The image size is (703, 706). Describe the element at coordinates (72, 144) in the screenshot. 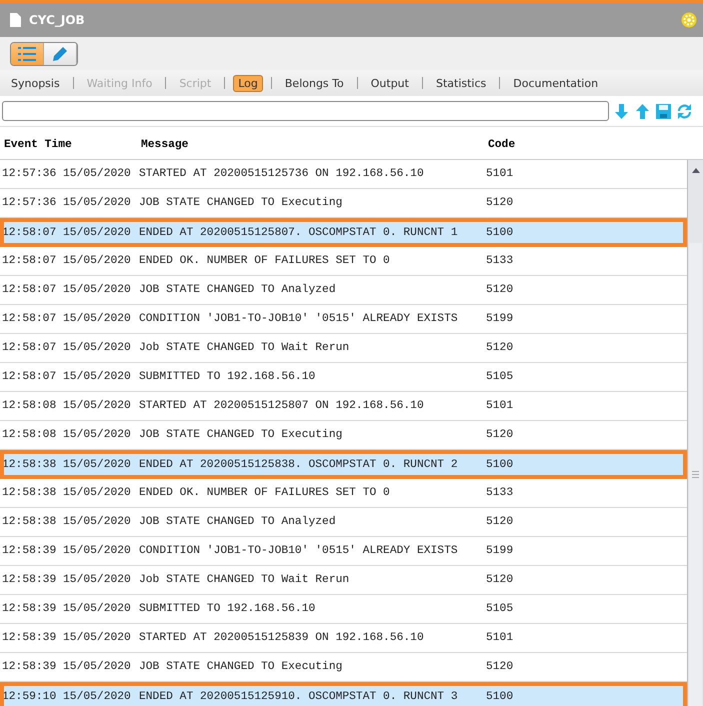

I see `column-header: Event Time` at that location.